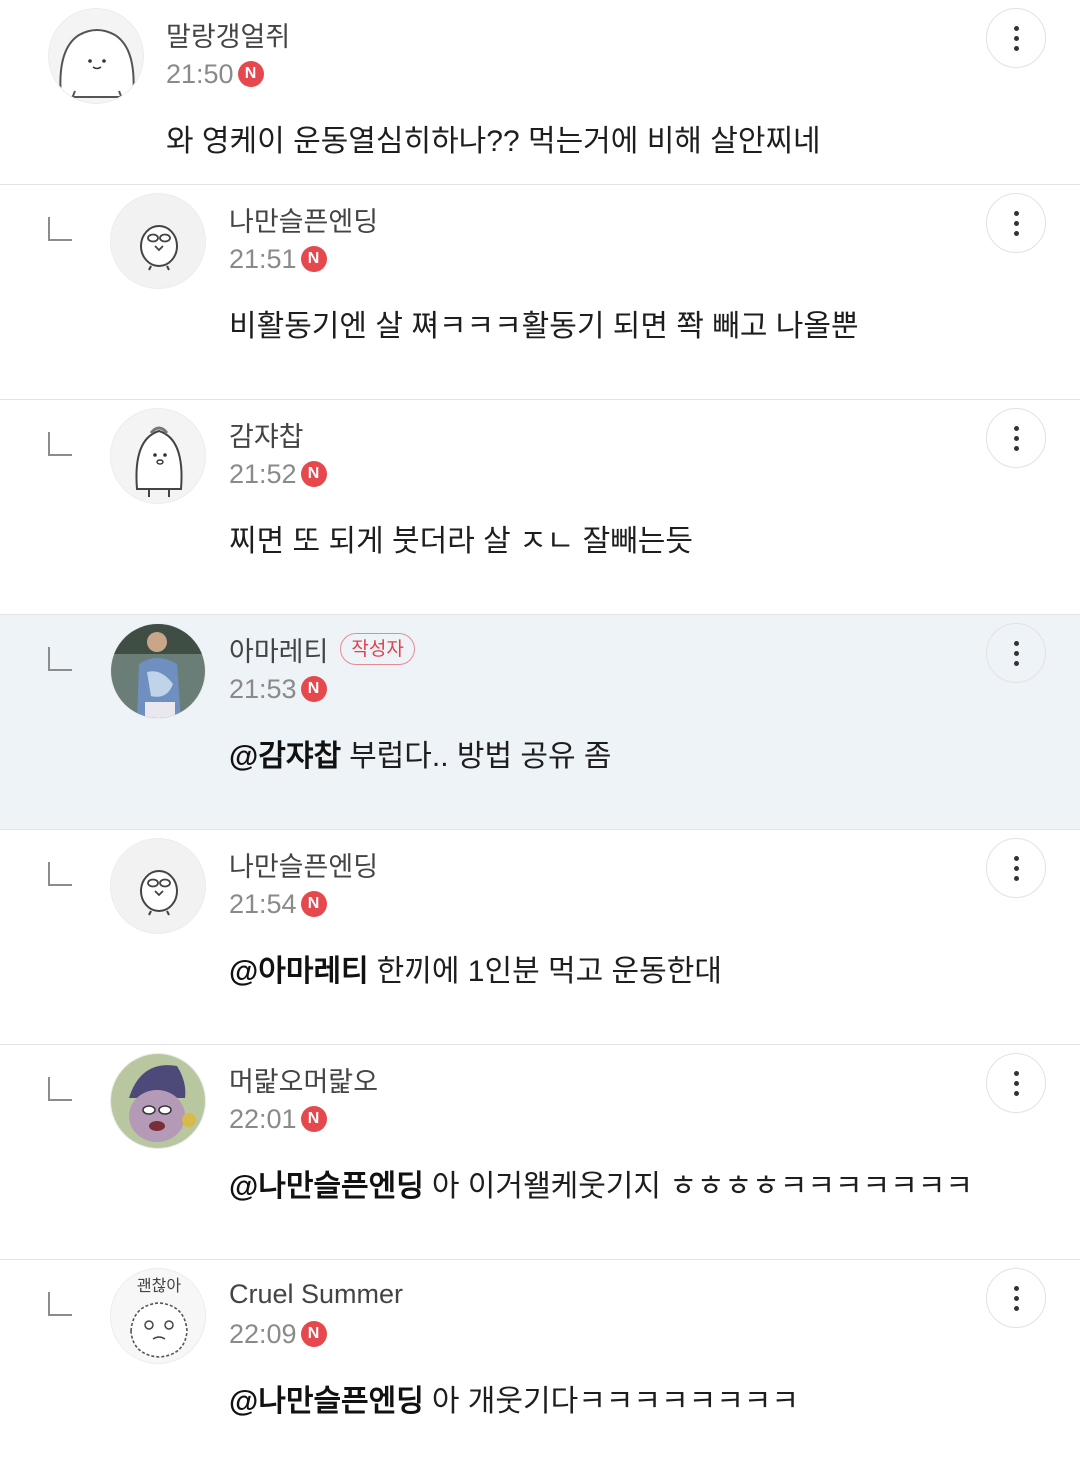 This screenshot has height=1466, width=1080. Describe the element at coordinates (316, 1294) in the screenshot. I see `nickname: Cruel Summer` at that location.